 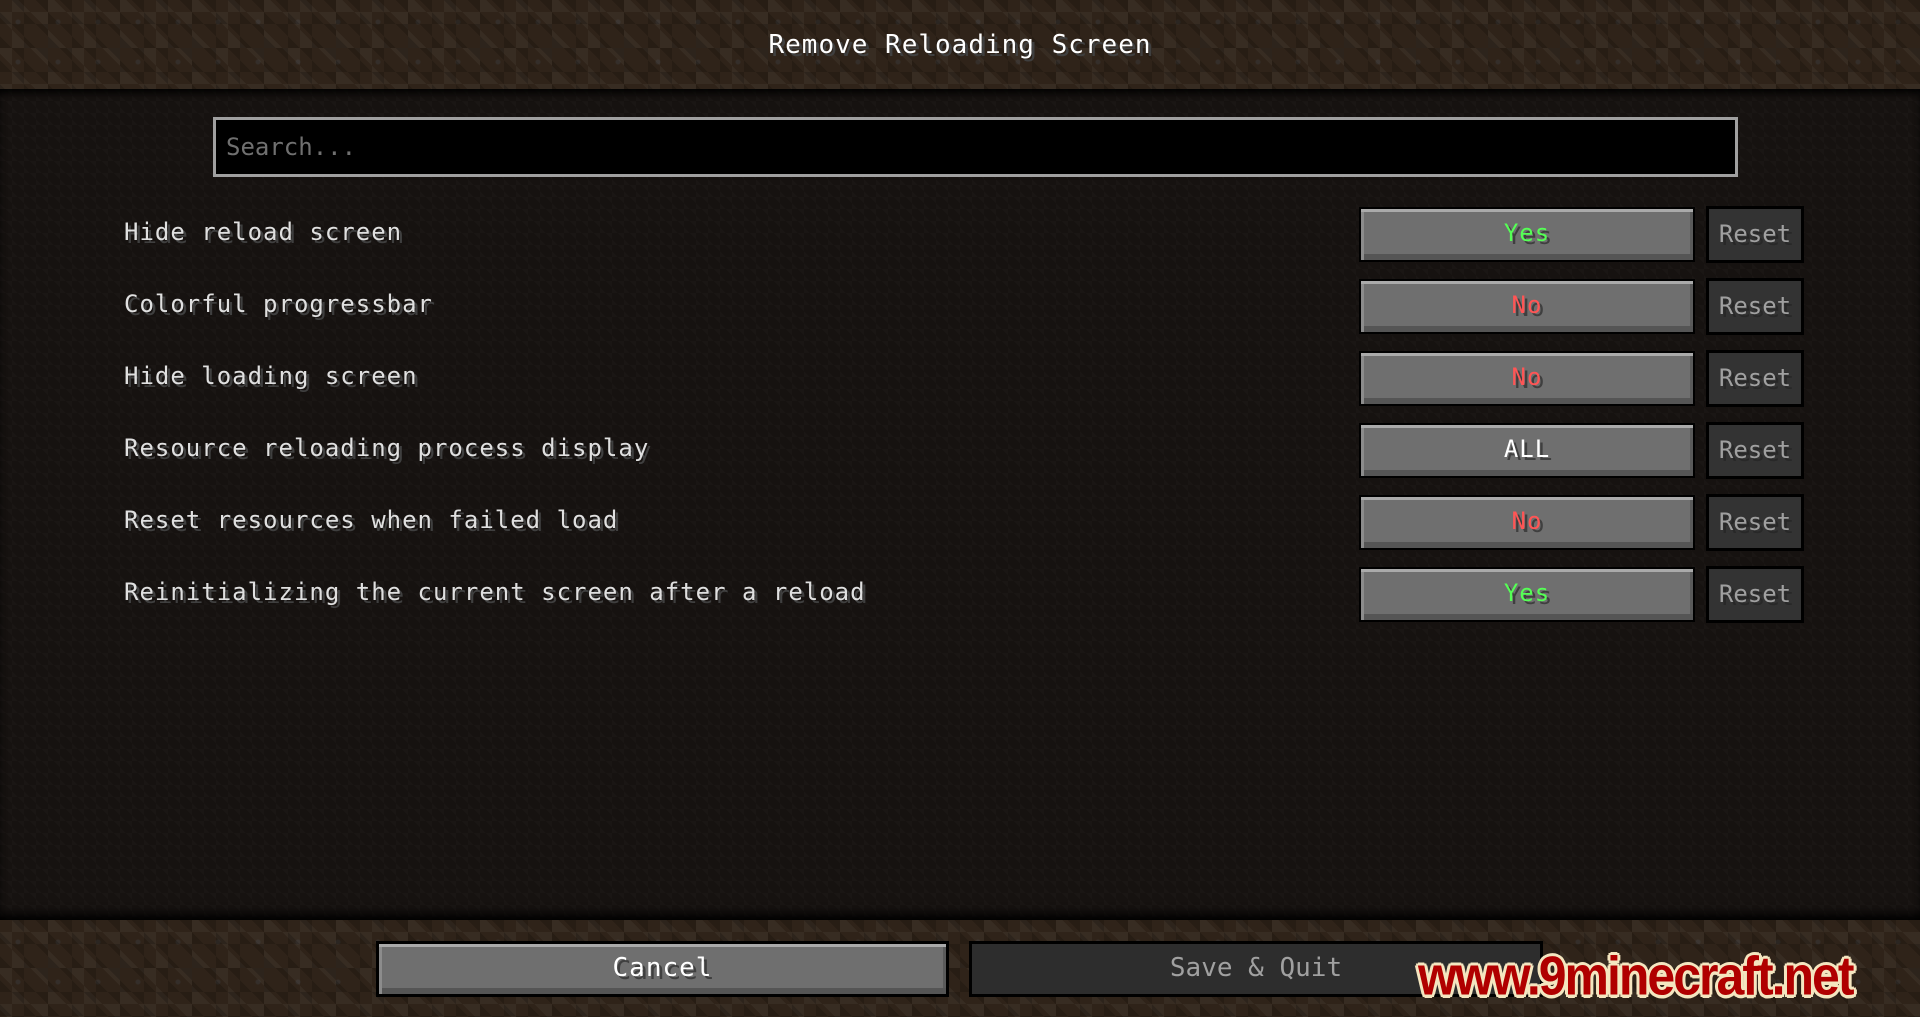 I want to click on page-title: Remove Reloading Screen, so click(x=960, y=45).